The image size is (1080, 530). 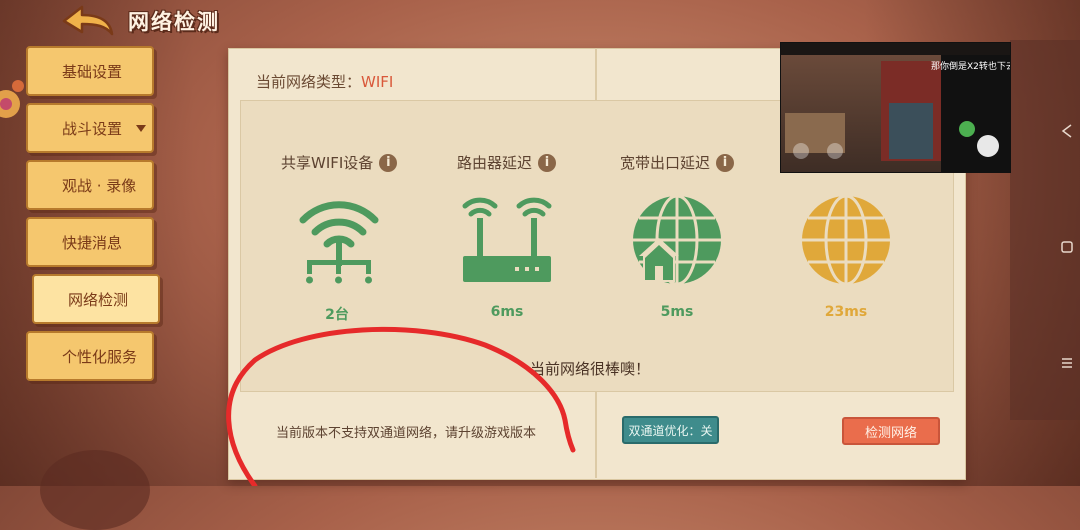 I want to click on video-caption: 那你倒是X2转也下去, so click(x=971, y=67).